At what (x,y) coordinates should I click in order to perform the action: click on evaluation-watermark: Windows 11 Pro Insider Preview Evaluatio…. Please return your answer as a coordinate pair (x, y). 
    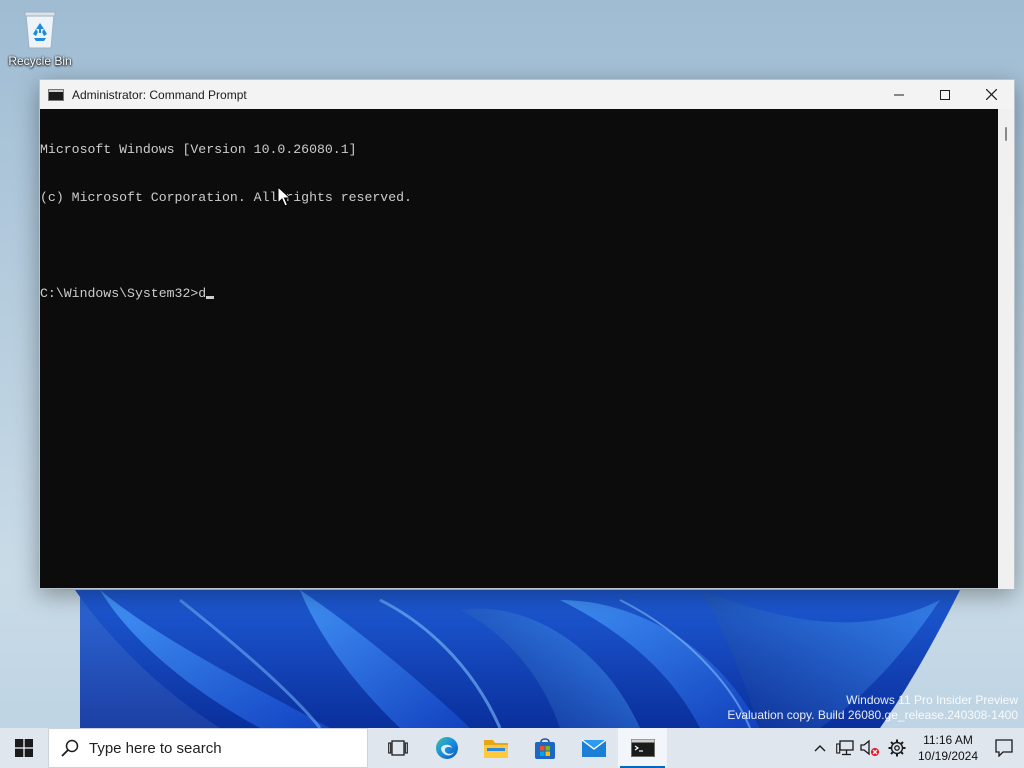
    Looking at the image, I should click on (872, 708).